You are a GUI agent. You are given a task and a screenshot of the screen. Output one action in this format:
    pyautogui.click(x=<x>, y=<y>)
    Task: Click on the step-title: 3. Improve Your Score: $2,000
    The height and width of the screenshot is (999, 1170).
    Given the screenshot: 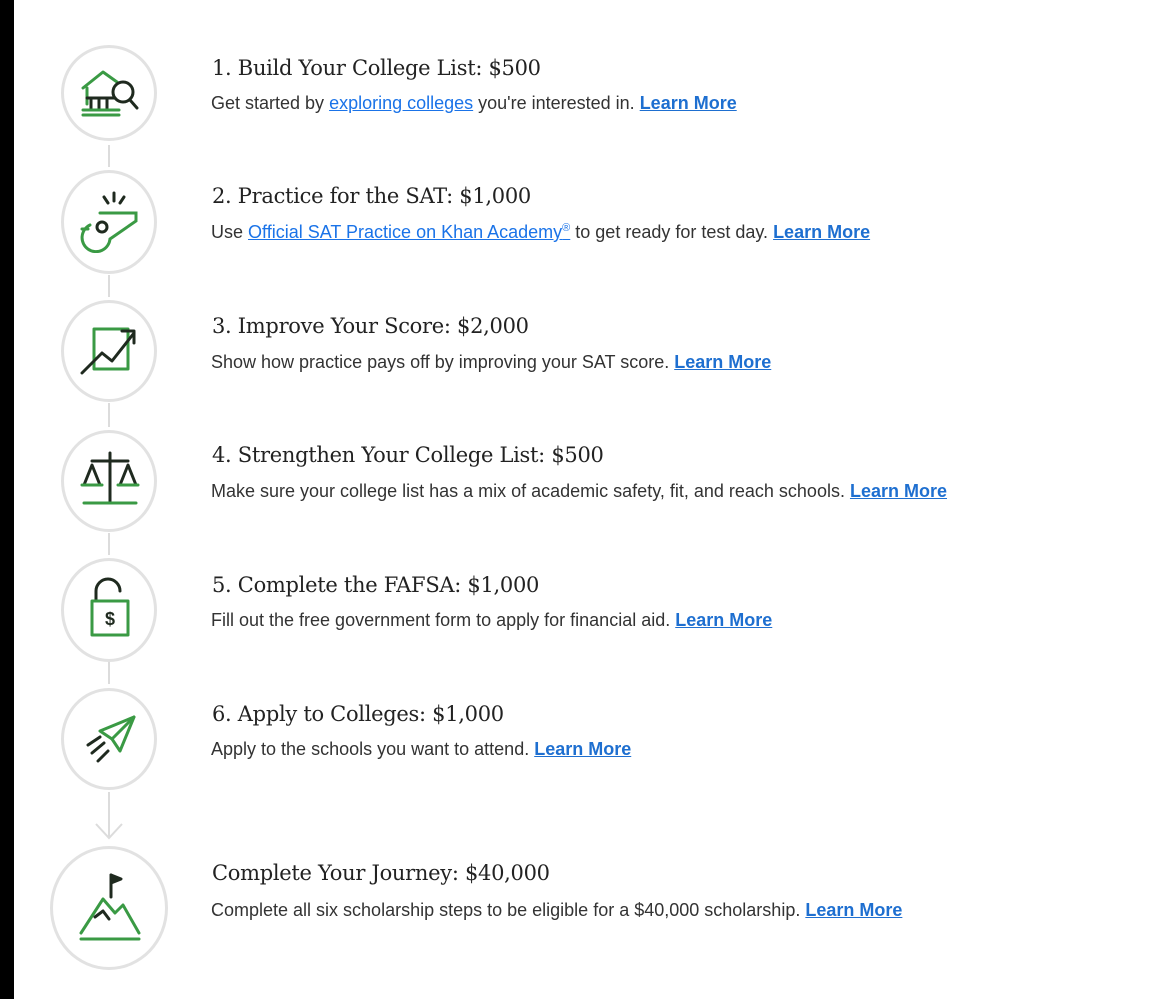 What is the action you would take?
    pyautogui.click(x=370, y=326)
    